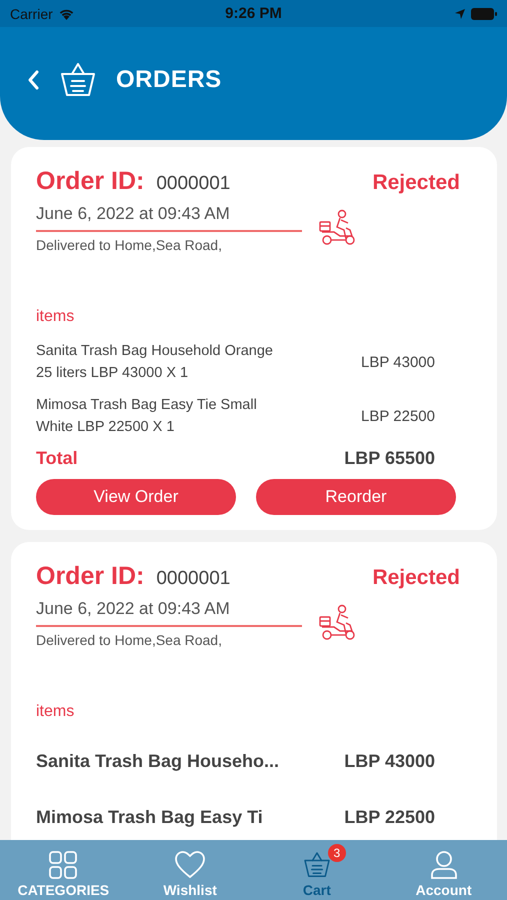 The image size is (507, 900). Describe the element at coordinates (147, 416) in the screenshot. I see `item-name: Mimosa Trash Bag Easy Tie Small White LBP 22500 X 1` at that location.